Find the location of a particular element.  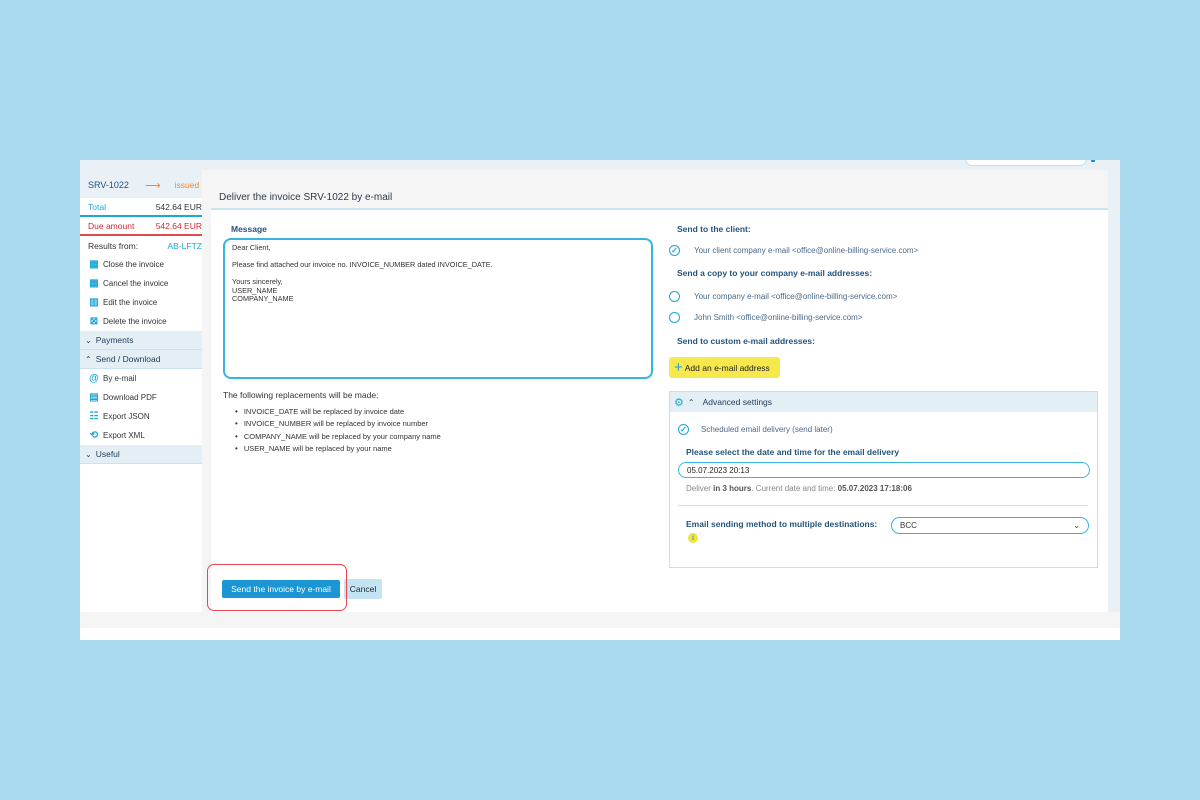

invoice-code: SRV-1022 is located at coordinates (108, 185).